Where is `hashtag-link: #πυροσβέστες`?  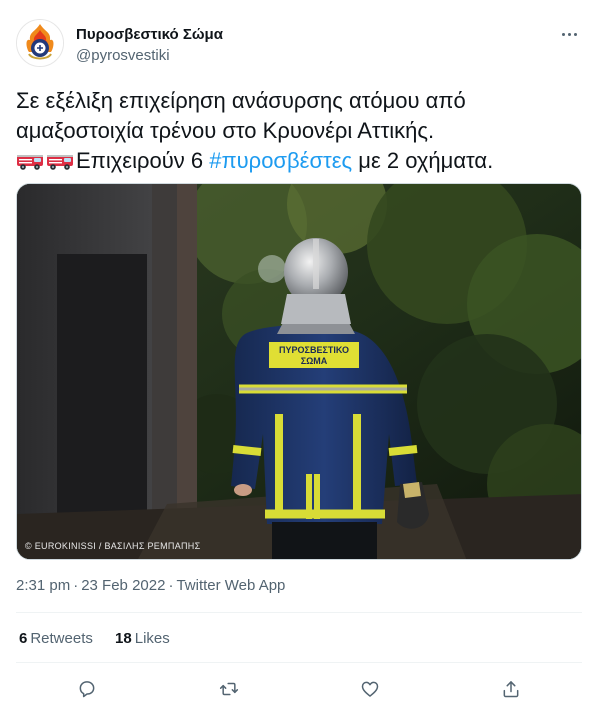
hashtag-link: #πυροσβέστες is located at coordinates (280, 160).